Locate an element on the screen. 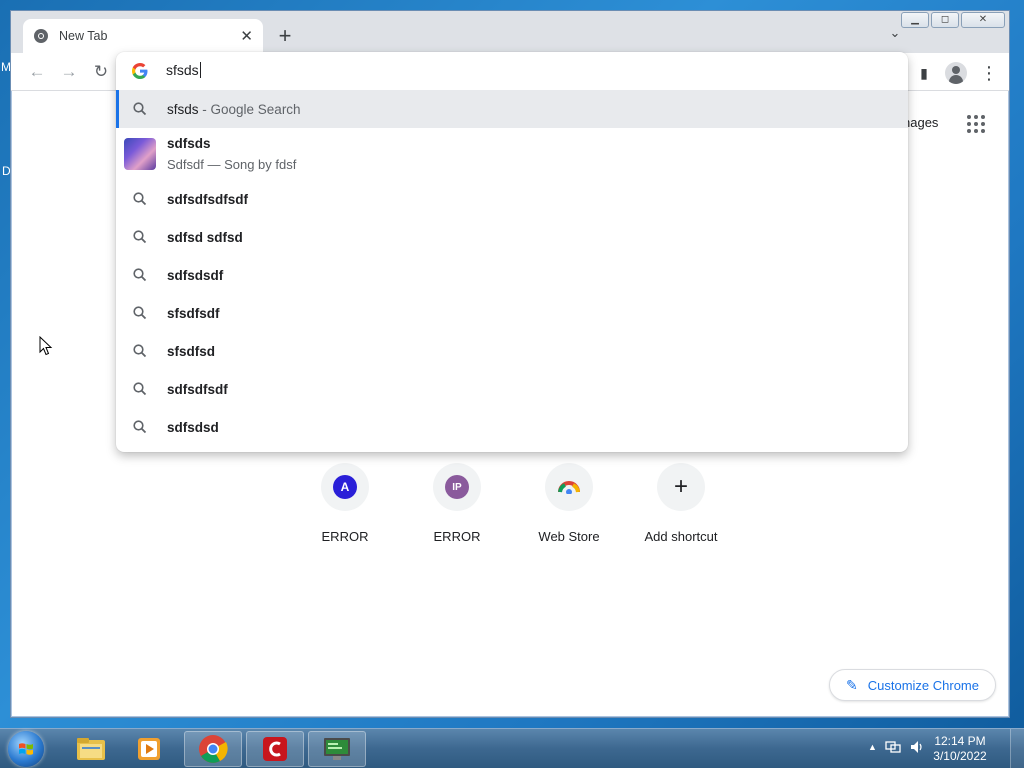 This screenshot has width=1024, height=768. back-arrow-icon: ← is located at coordinates (37, 72).